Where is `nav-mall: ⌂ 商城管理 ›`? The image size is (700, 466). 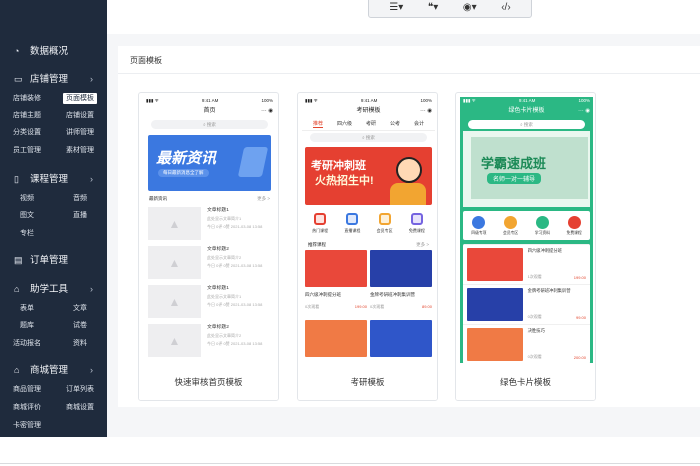
nav-mall: ⌂ 商城管理 › is located at coordinates (53, 370).